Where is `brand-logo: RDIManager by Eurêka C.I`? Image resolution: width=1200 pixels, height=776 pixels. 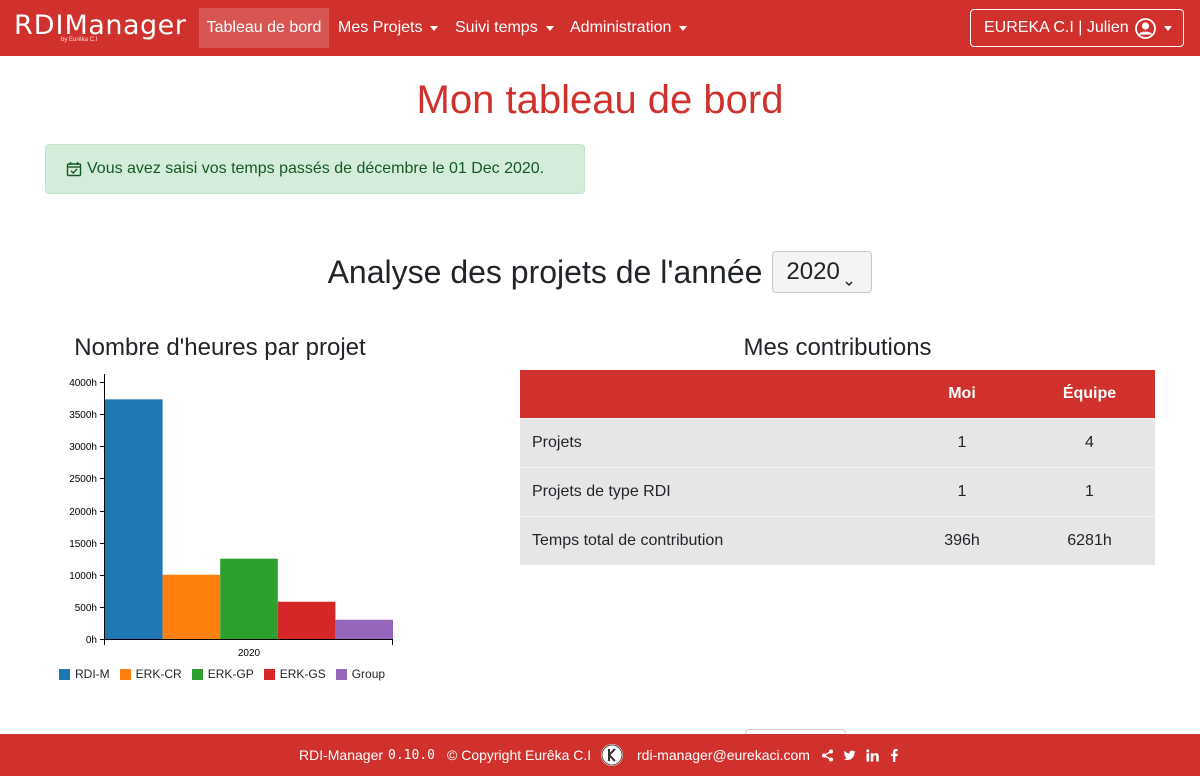 brand-logo: RDIManager by Eurêka C.I is located at coordinates (100, 28).